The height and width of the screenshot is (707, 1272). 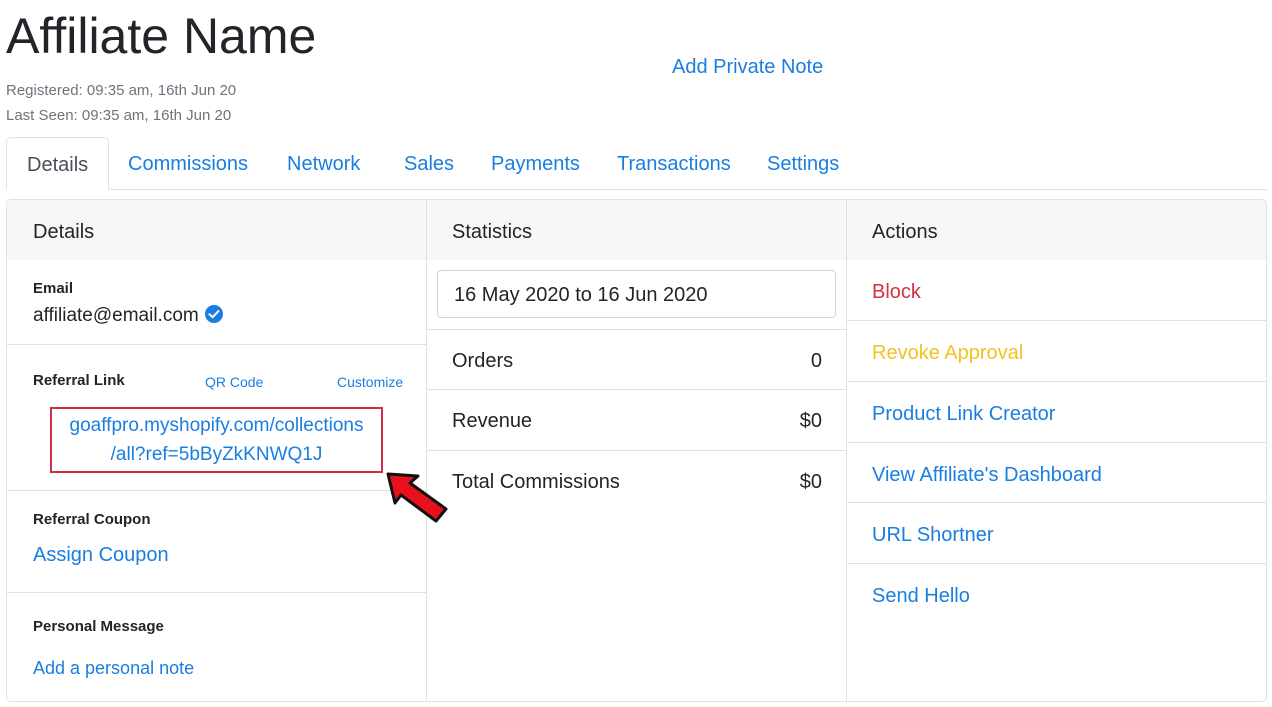 I want to click on tab-network: Network, so click(x=323, y=163).